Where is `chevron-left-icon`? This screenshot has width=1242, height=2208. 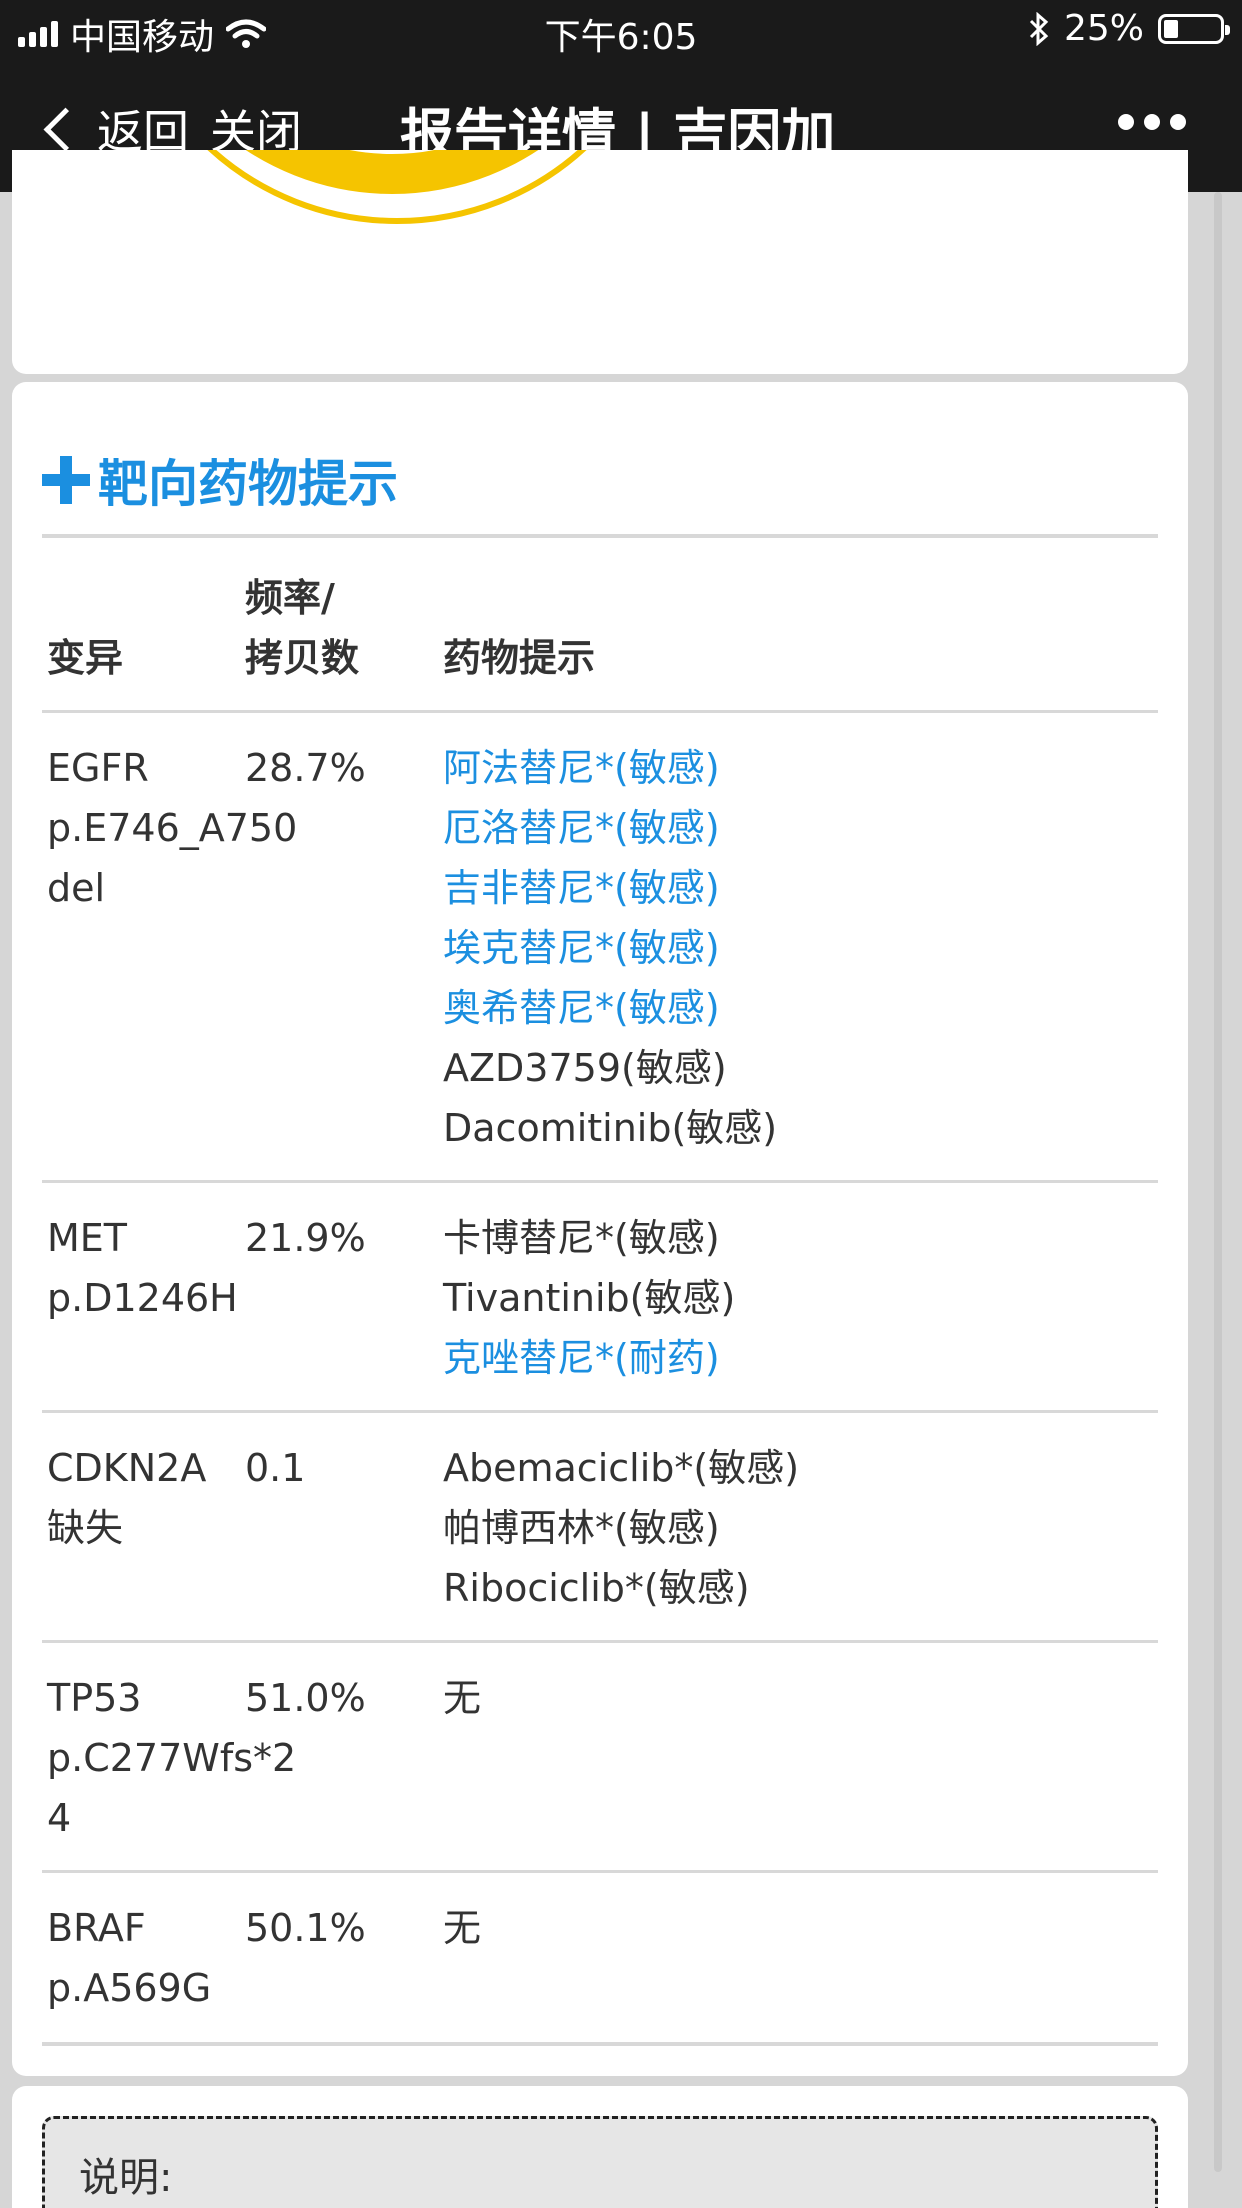 chevron-left-icon is located at coordinates (65, 129).